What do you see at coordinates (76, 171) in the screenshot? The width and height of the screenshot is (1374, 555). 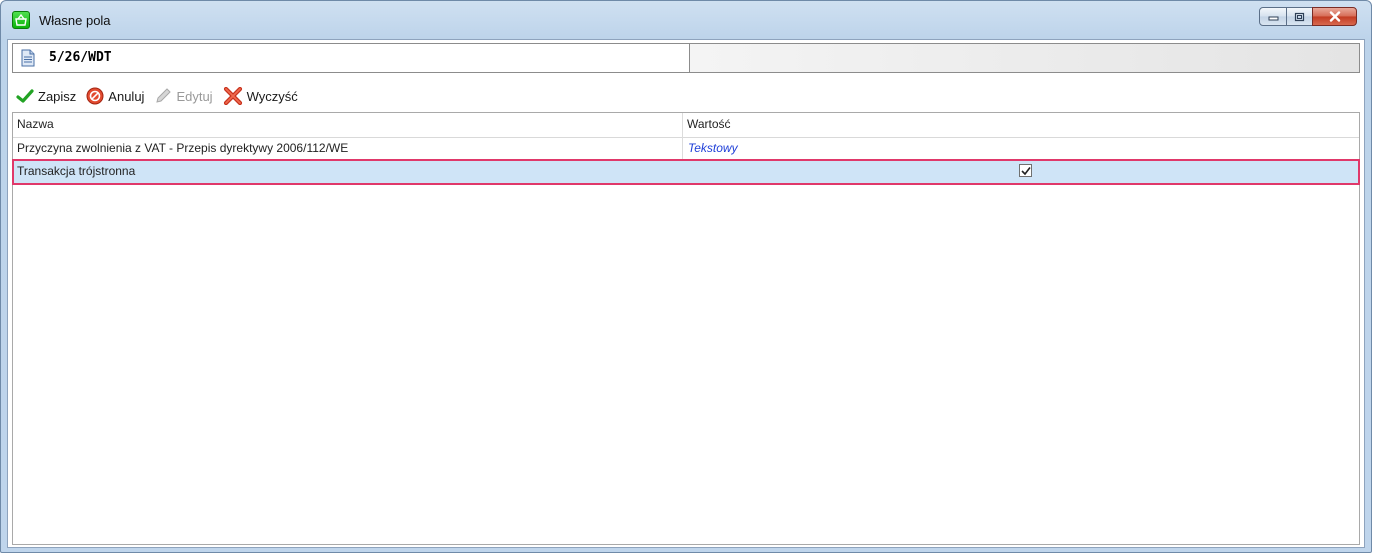 I see `row-name-cell: Transakcja trójstronna` at bounding box center [76, 171].